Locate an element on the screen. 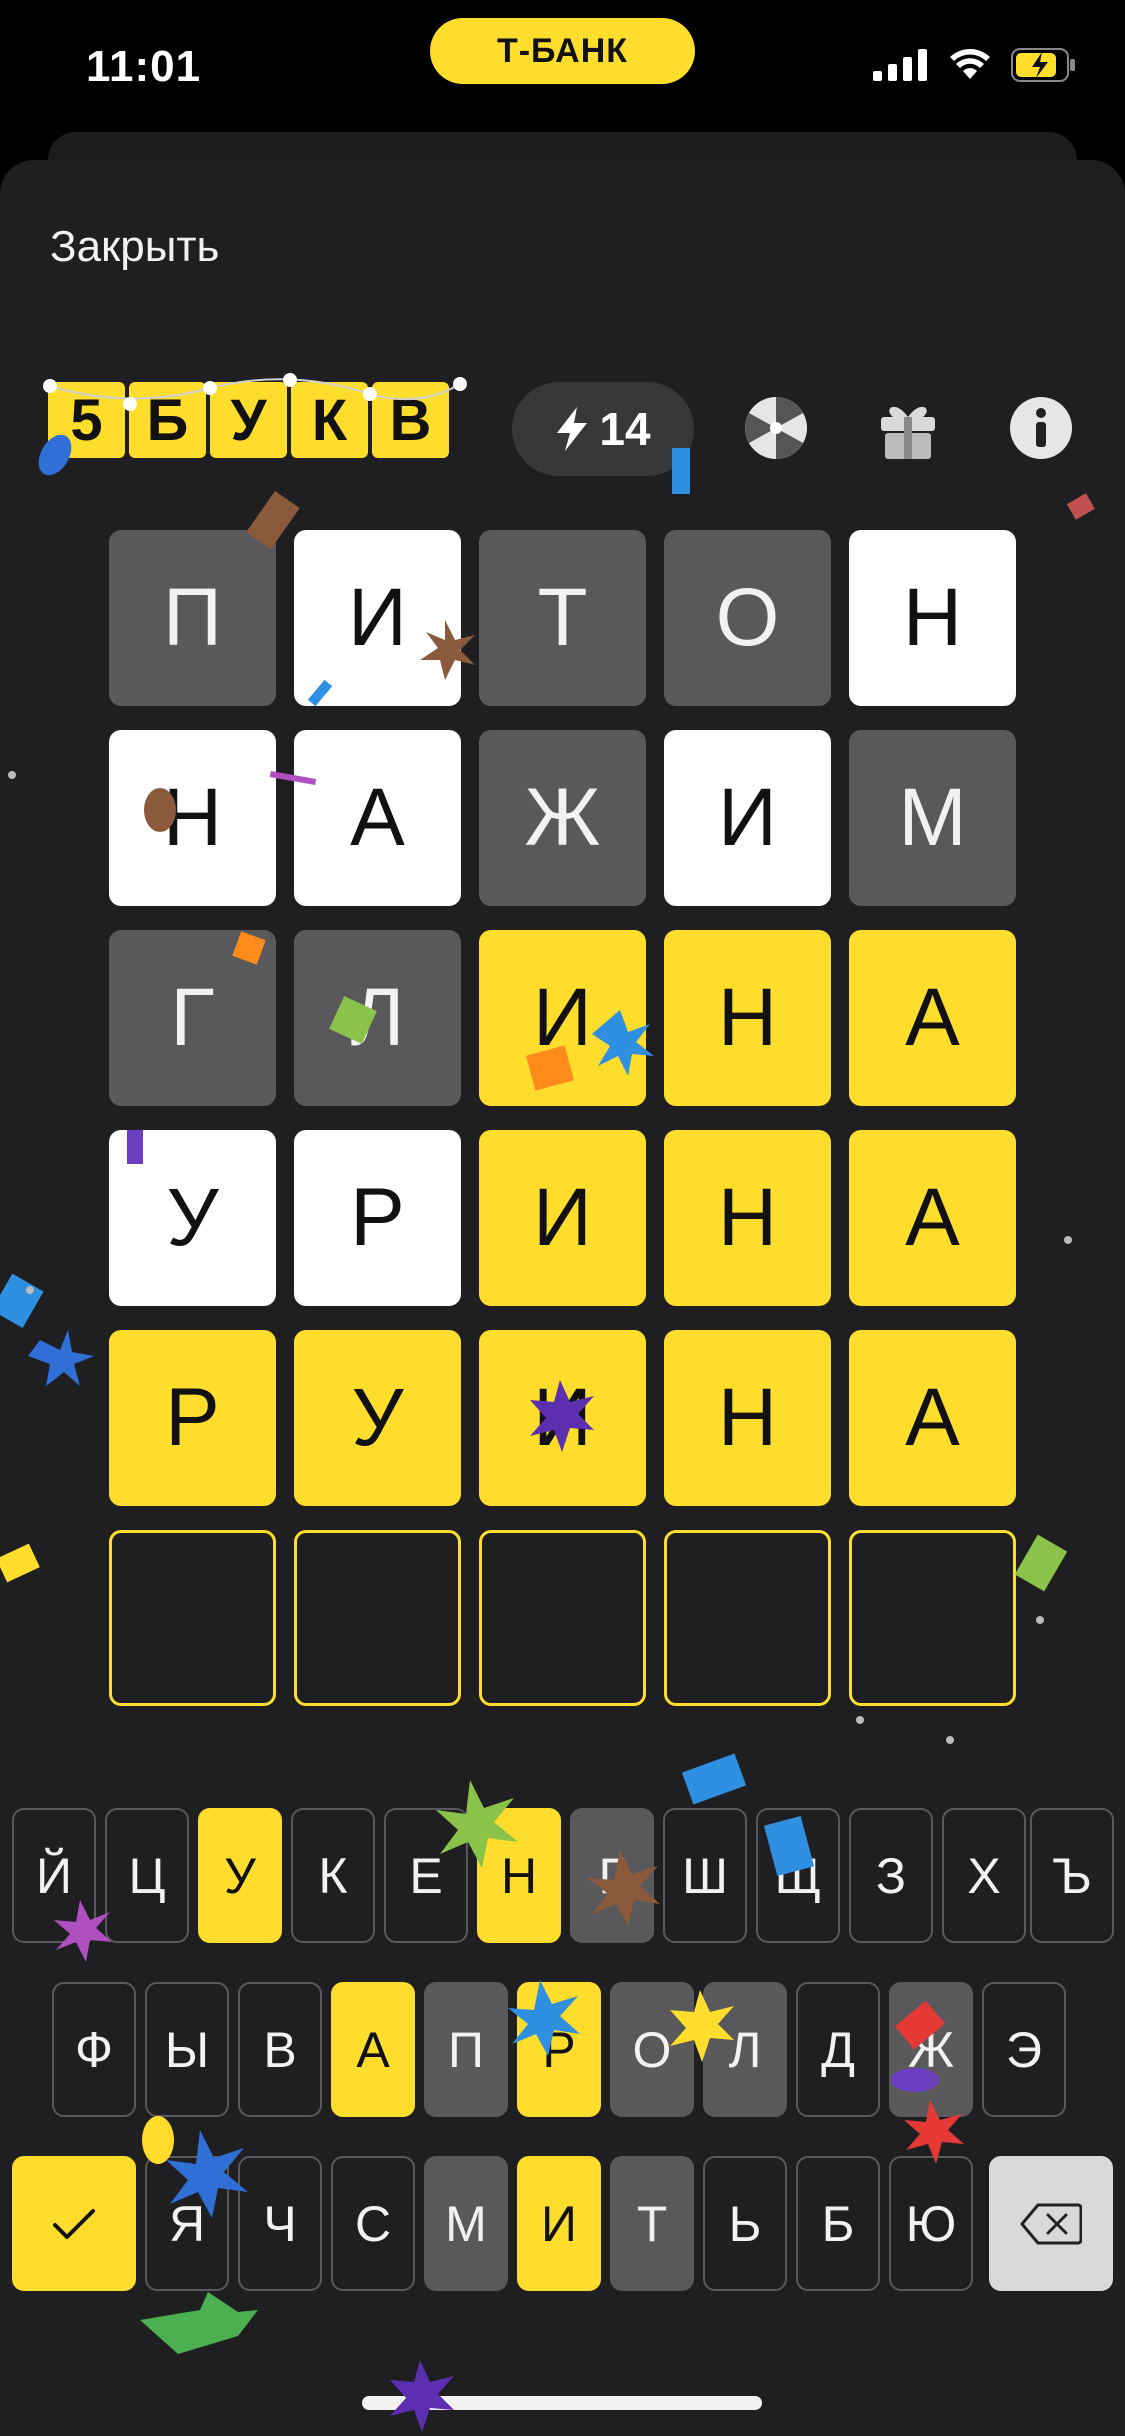 The image size is (1125, 2436). home-indicator is located at coordinates (562, 2403).